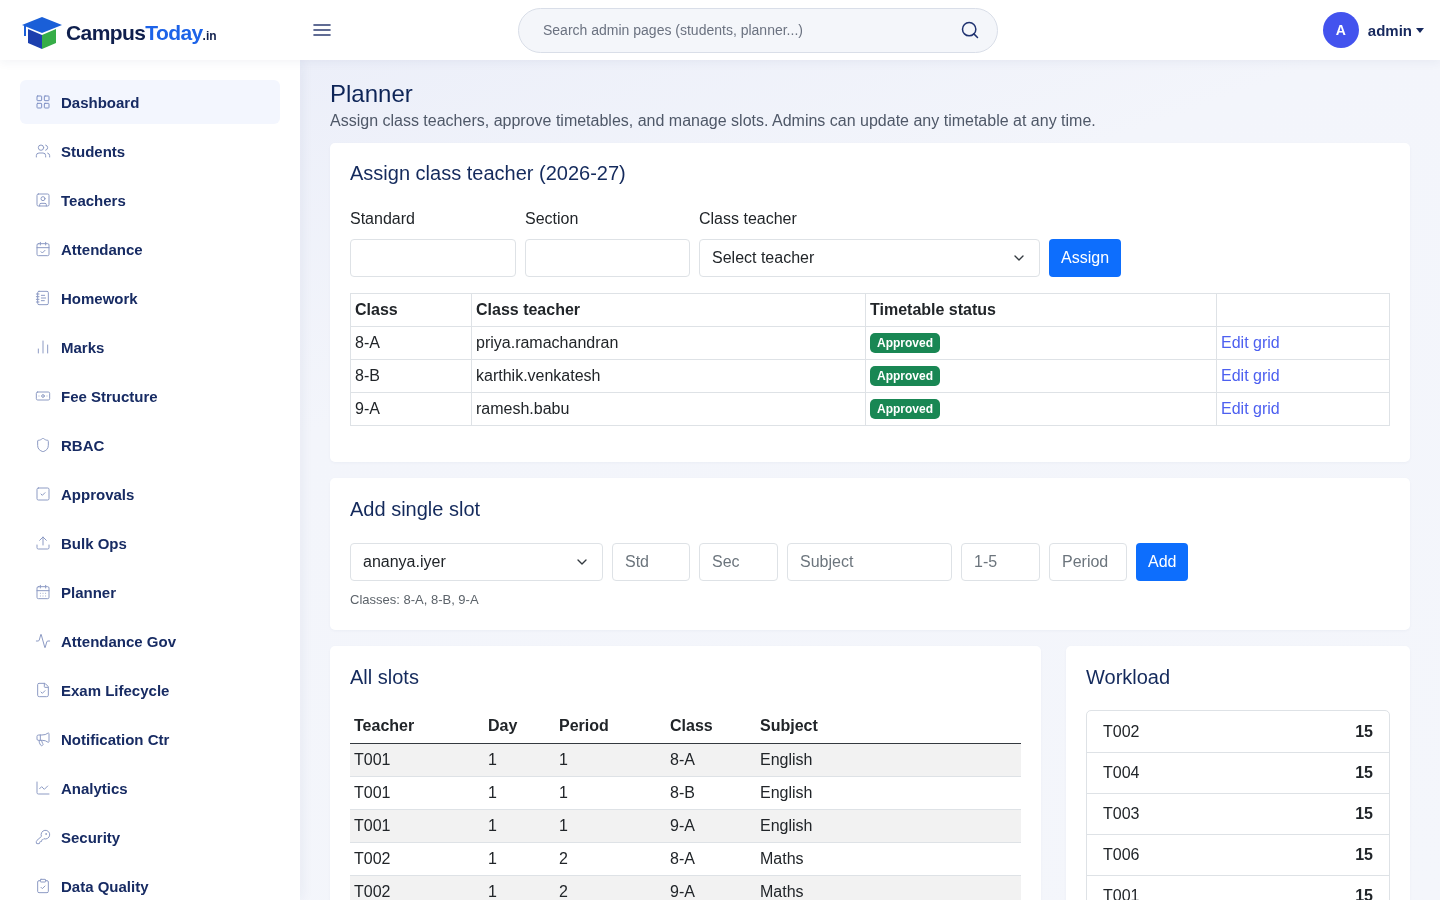  What do you see at coordinates (150, 249) in the screenshot?
I see `sidebar-item: Attendance` at bounding box center [150, 249].